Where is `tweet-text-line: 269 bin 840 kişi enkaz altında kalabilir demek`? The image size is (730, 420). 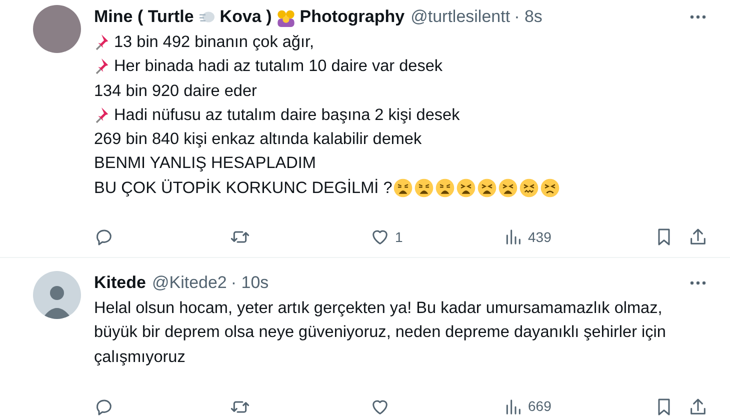 tweet-text-line: 269 bin 840 kişi enkaz altında kalabilir demek is located at coordinates (258, 139).